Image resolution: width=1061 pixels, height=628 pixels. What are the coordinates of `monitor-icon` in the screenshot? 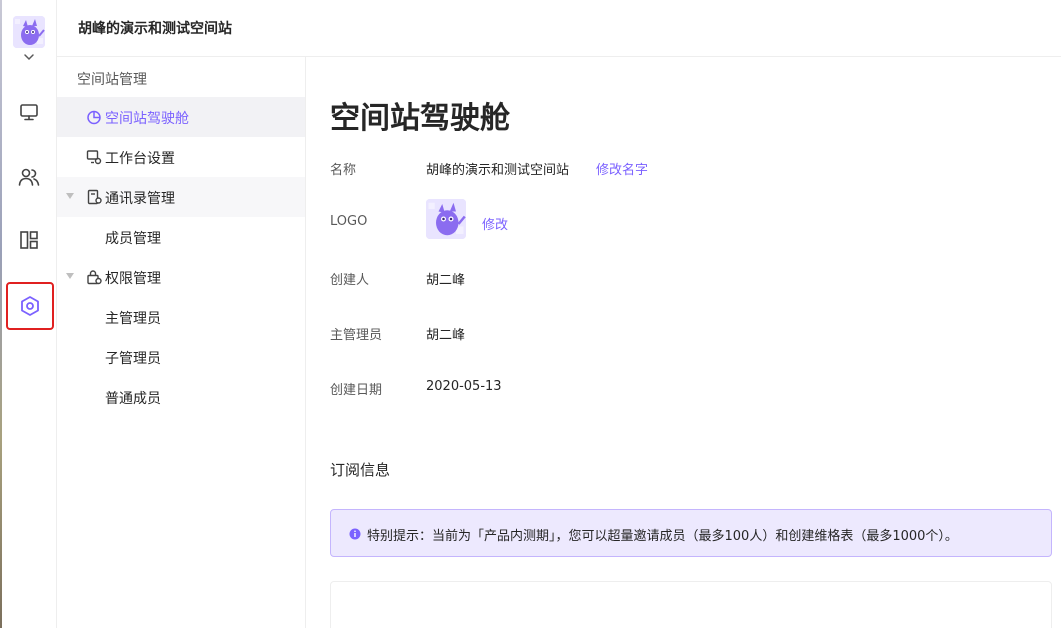 It's located at (29, 112).